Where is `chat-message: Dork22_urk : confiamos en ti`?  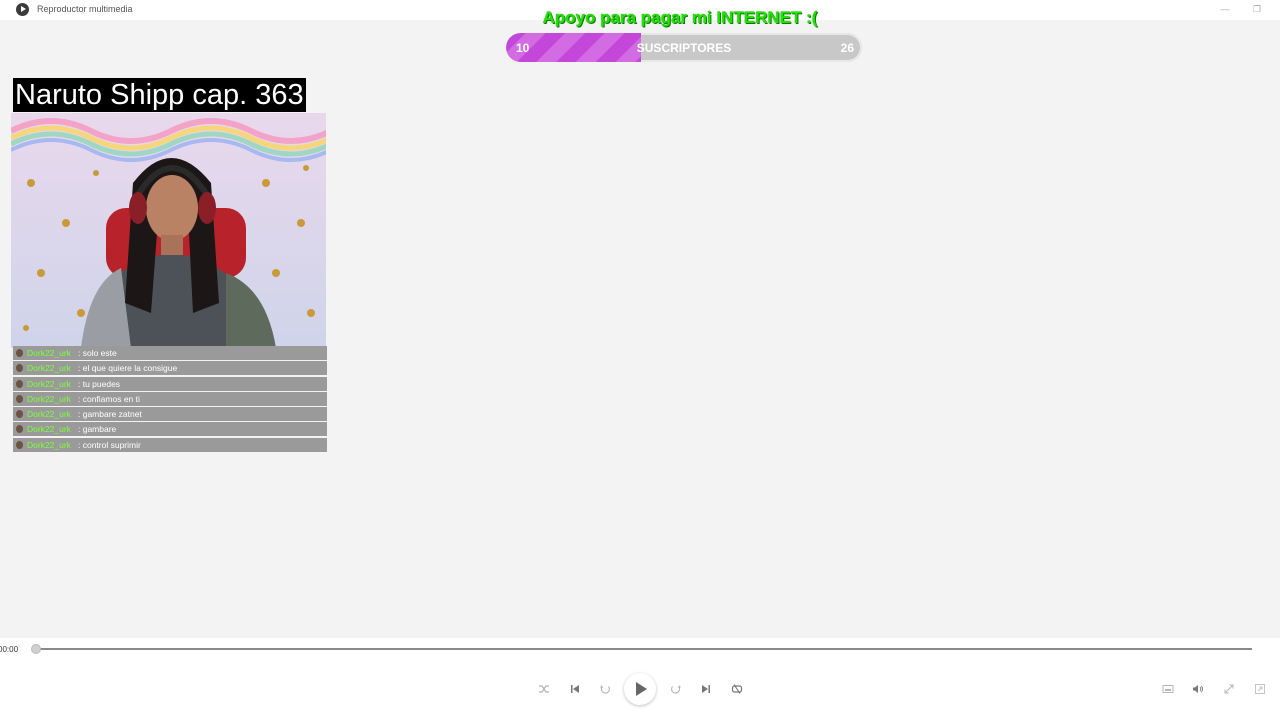
chat-message: Dork22_urk : confiamos en ti is located at coordinates (170, 398).